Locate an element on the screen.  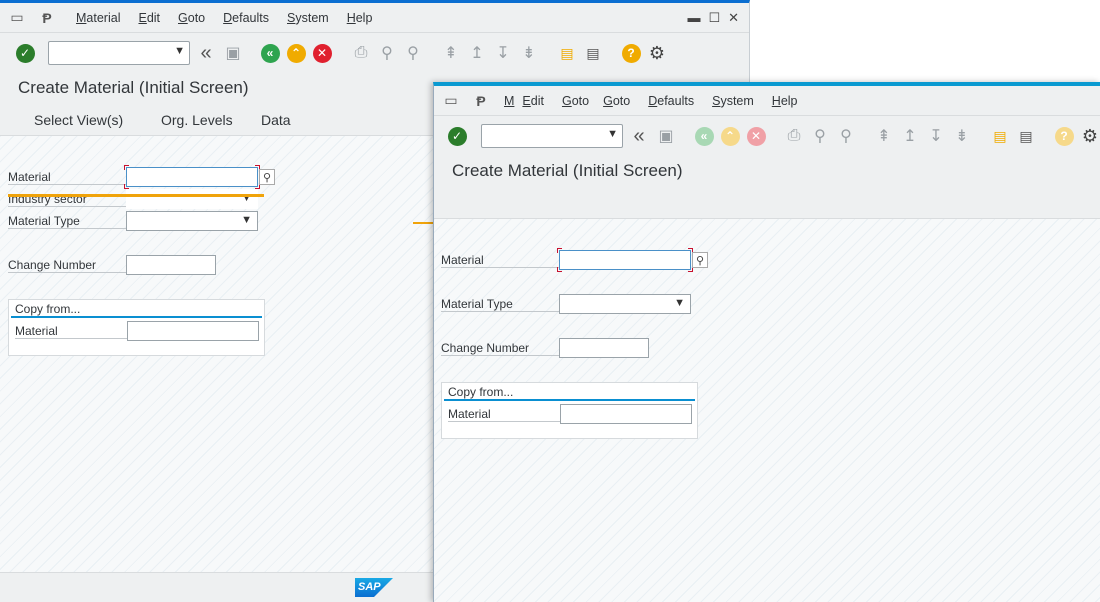
window-controls: ▬ ☐ ✕ is located at coordinates (713, 18).